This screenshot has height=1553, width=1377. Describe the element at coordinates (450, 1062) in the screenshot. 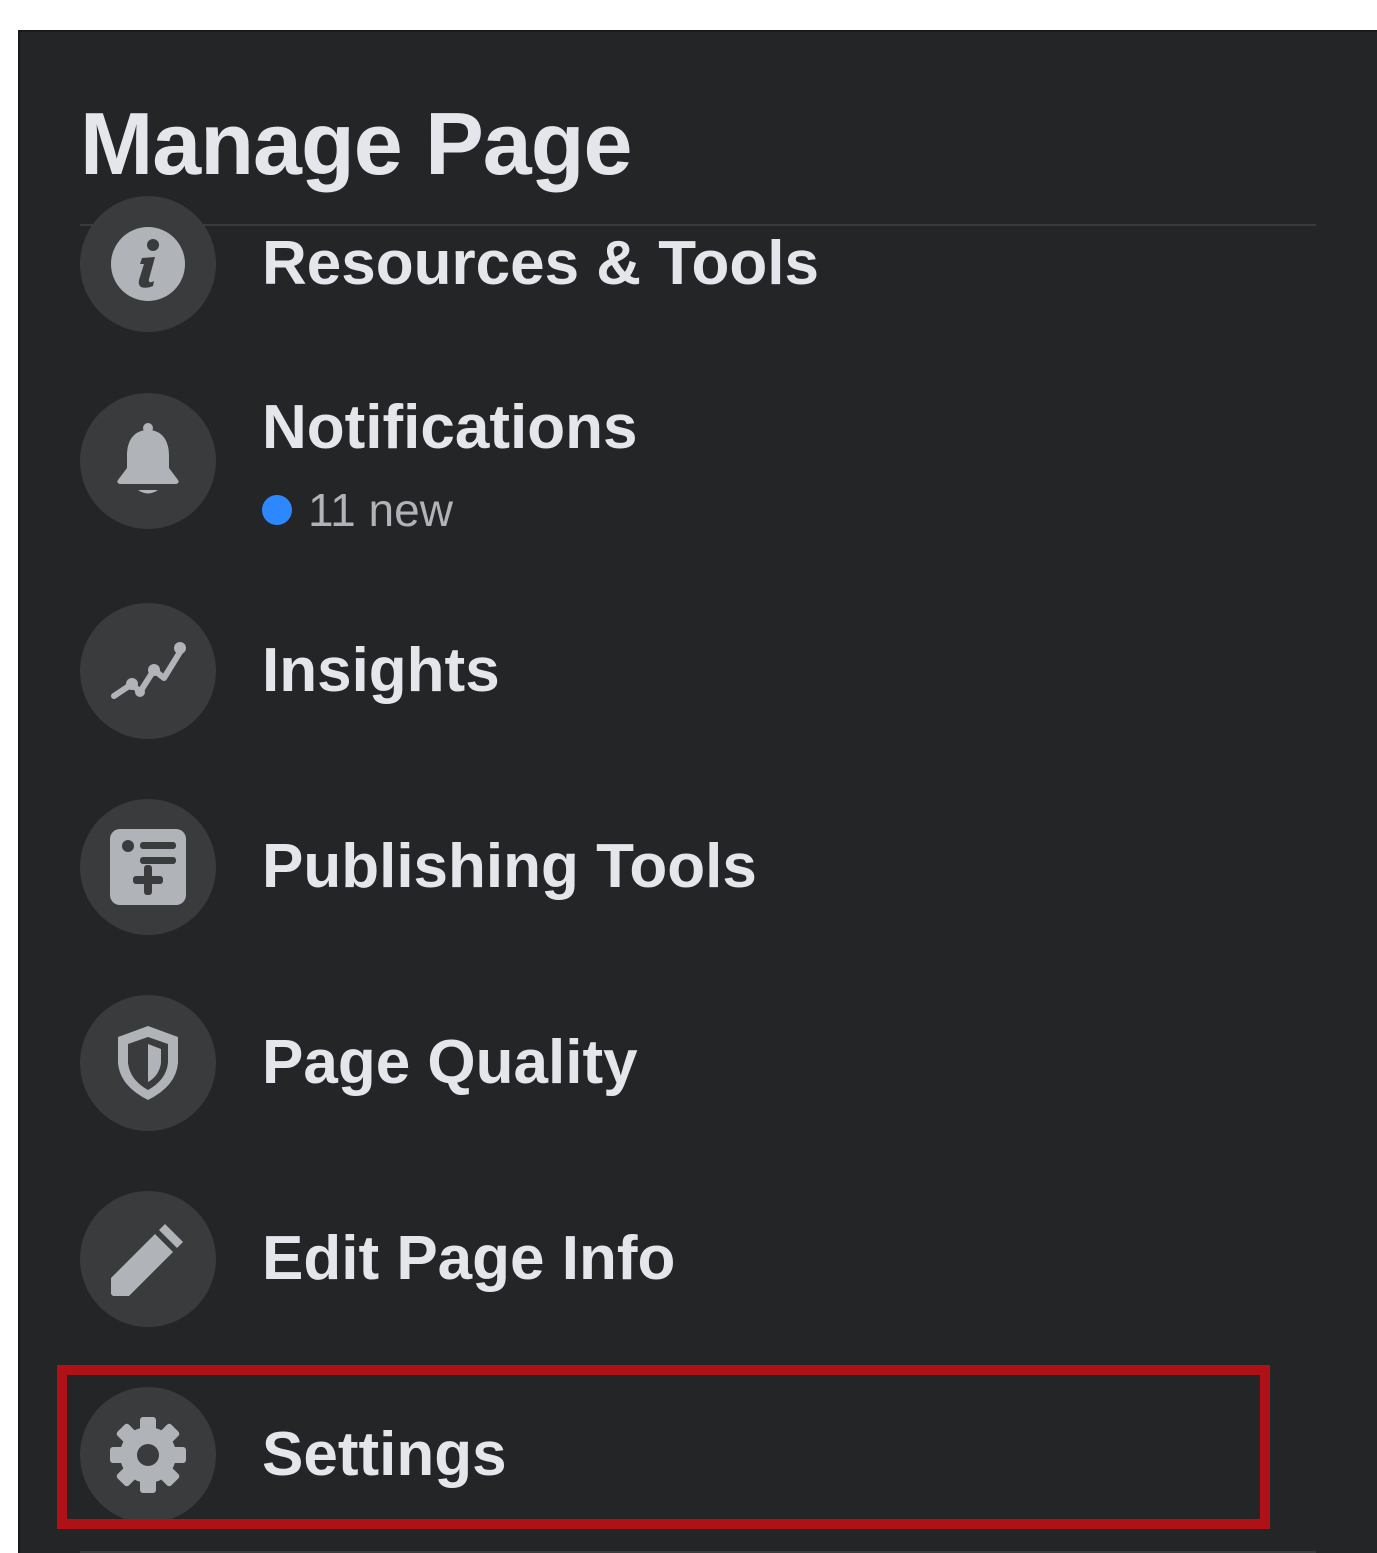

I see `menu-item-label: Page Quality` at that location.